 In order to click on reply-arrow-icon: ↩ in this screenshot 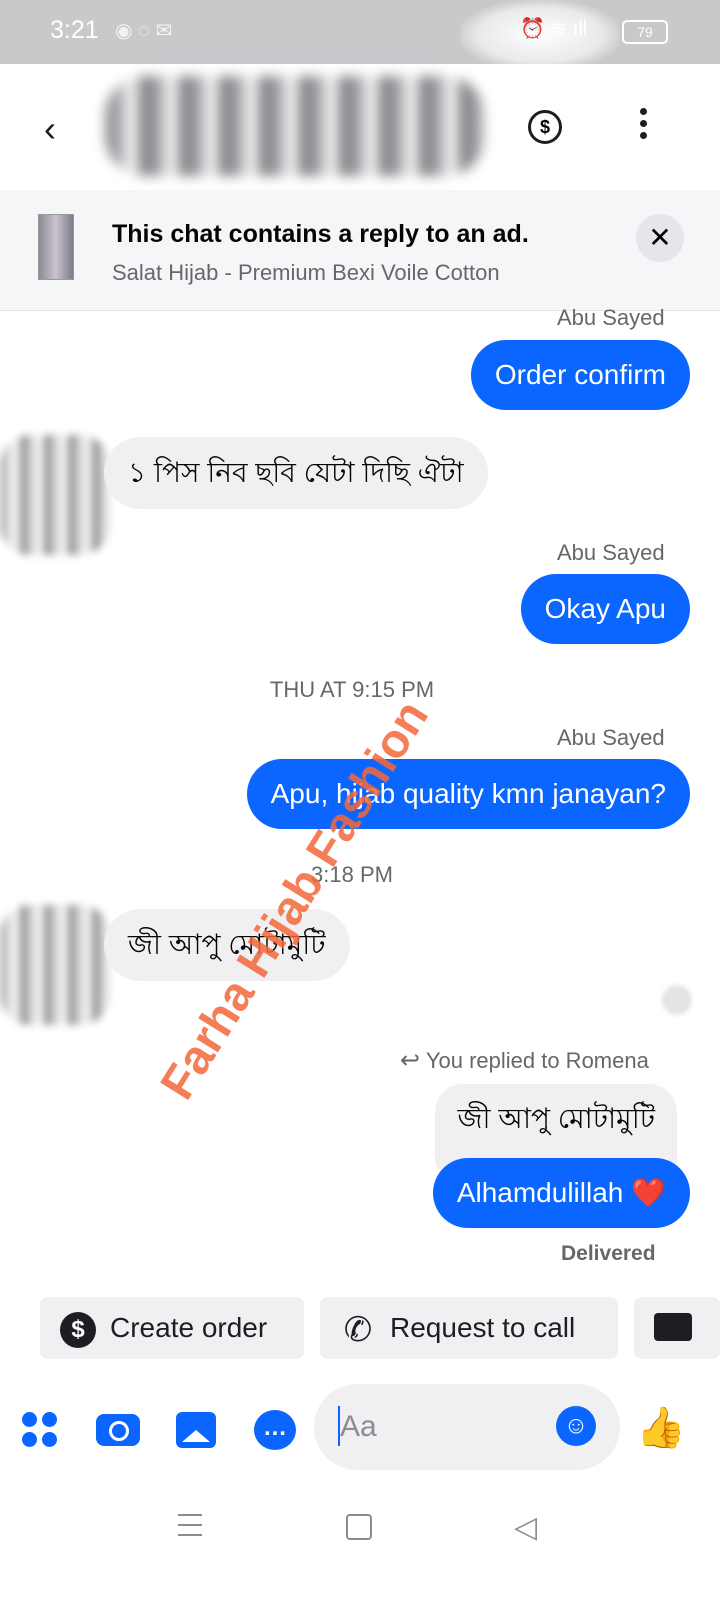, I will do `click(410, 1060)`.